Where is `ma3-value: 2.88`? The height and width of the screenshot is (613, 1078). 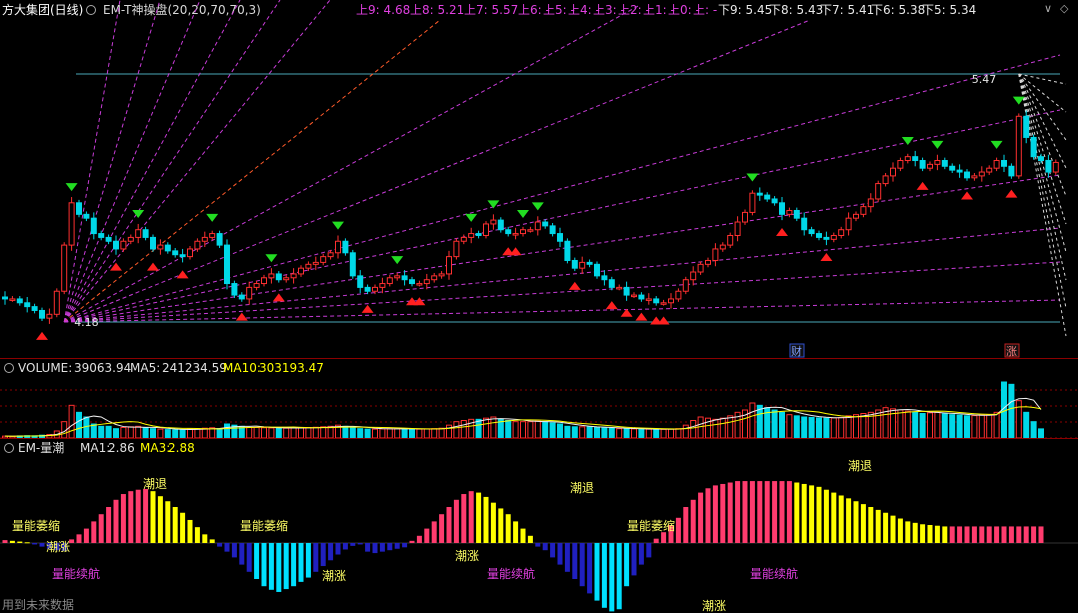
ma3-value: 2.88 is located at coordinates (181, 448).